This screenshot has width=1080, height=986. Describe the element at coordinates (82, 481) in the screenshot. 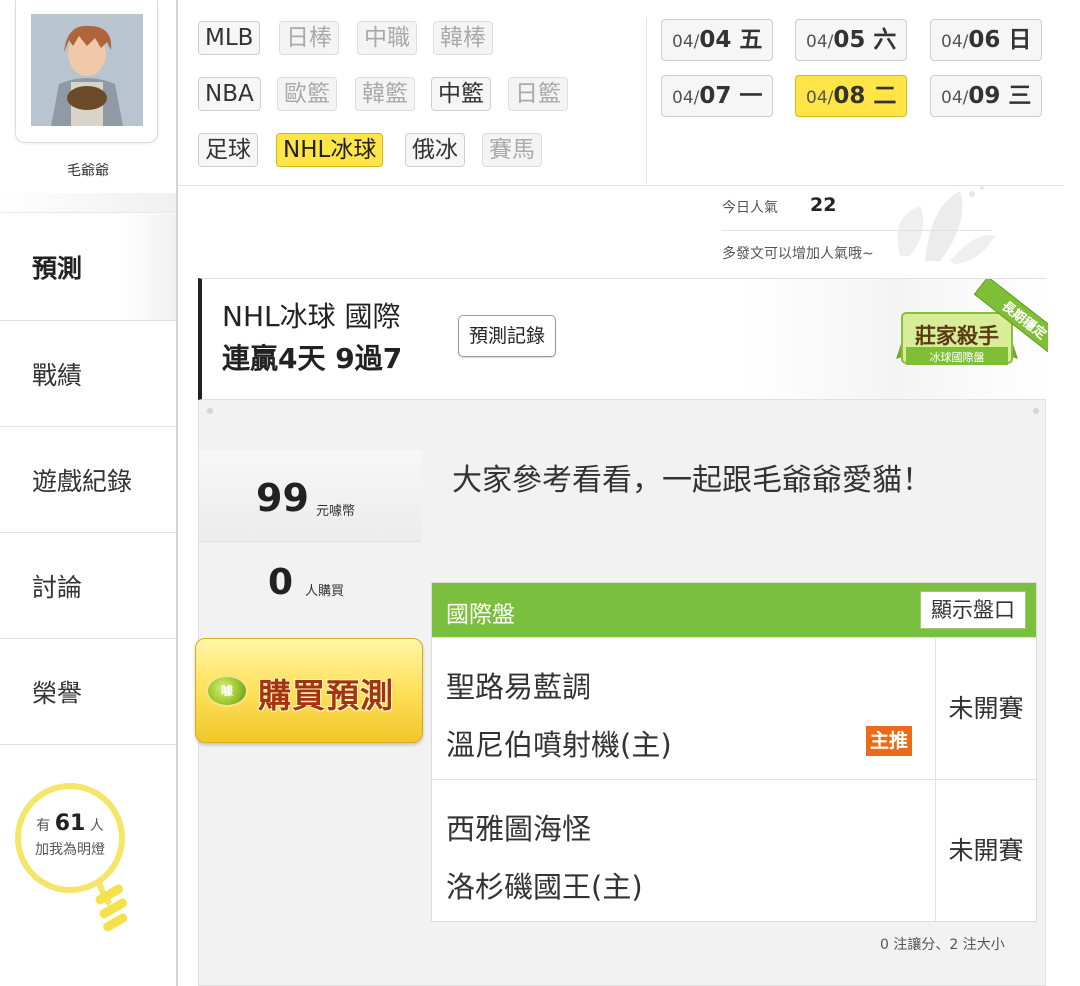

I see `sidebar-item-label: 遊戲紀錄` at that location.